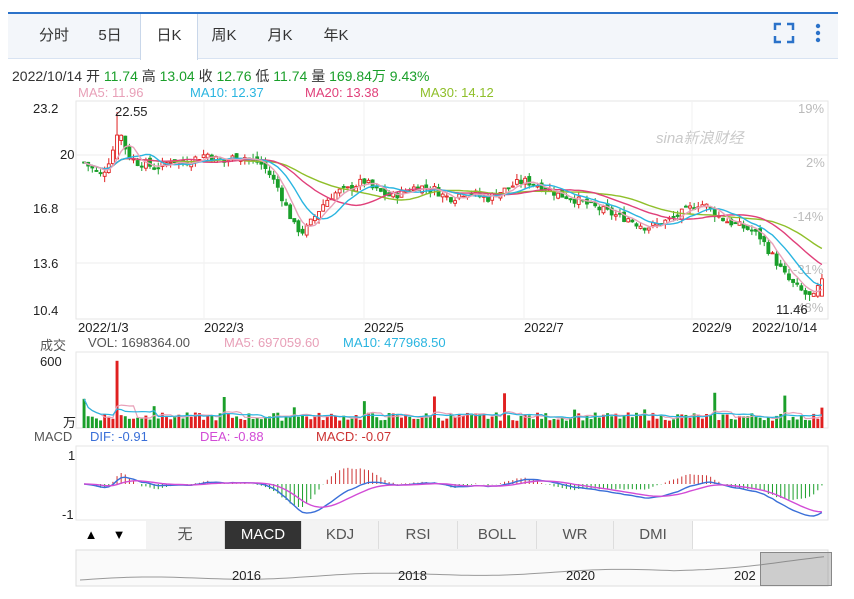 This screenshot has width=854, height=599. What do you see at coordinates (263, 535) in the screenshot?
I see `indicator-tab-macd: MACD` at bounding box center [263, 535].